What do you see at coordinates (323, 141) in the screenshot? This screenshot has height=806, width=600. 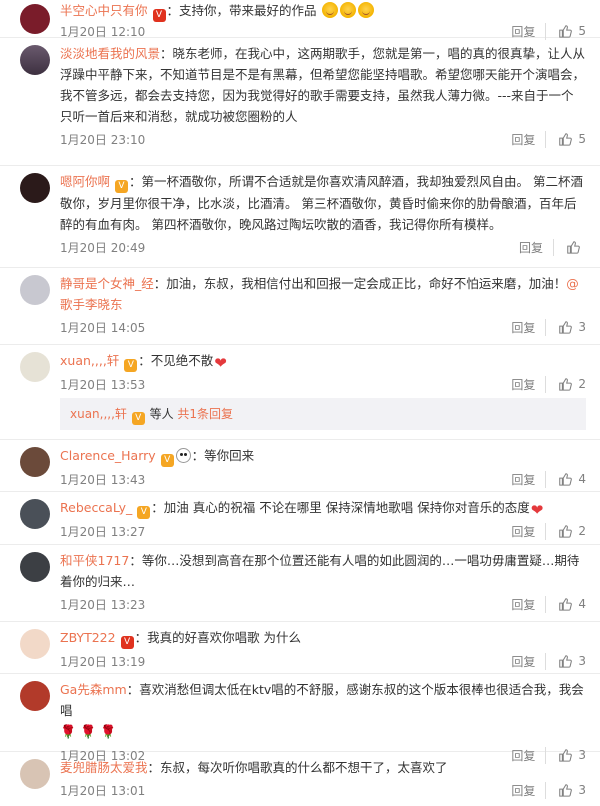 I see `comment-meta: 1月20日 23:10 回复 5` at bounding box center [323, 141].